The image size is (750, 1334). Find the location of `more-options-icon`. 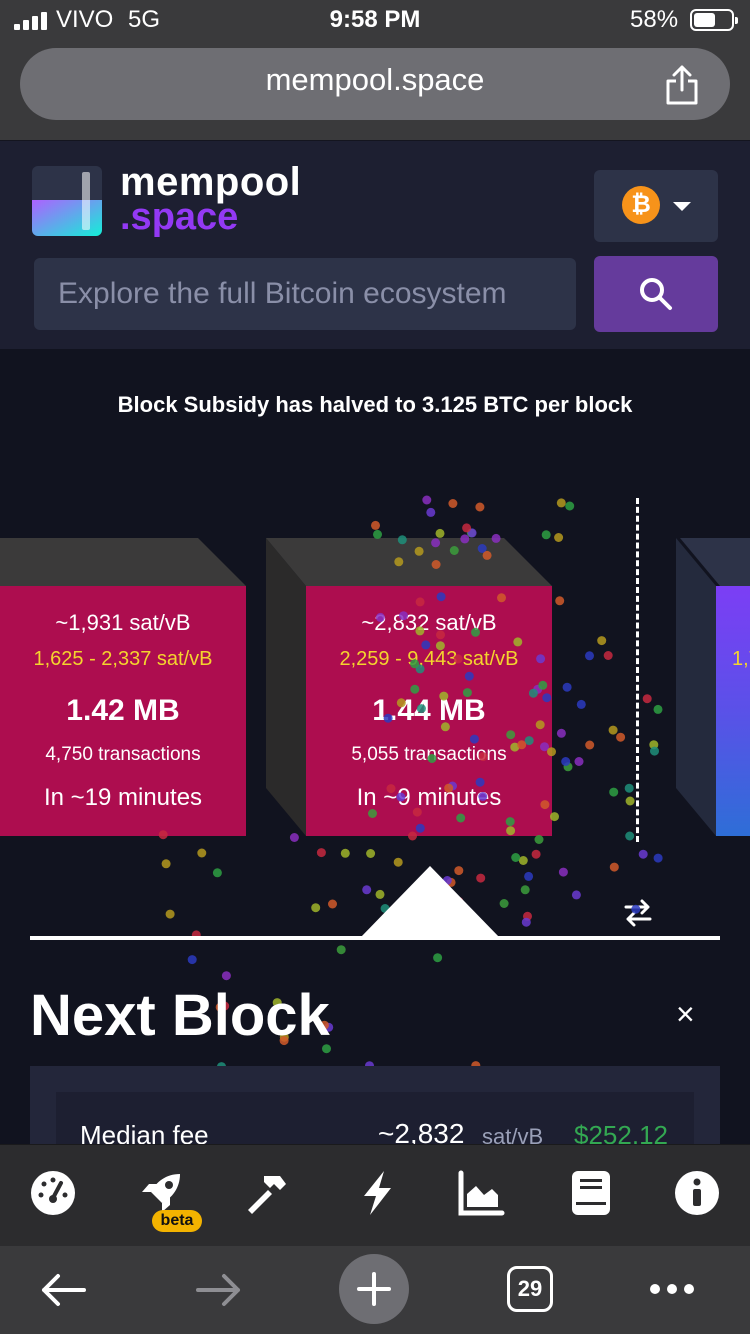

more-options-icon is located at coordinates (672, 1289).